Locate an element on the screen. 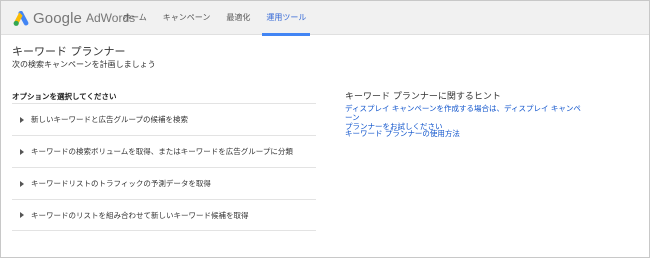 The height and width of the screenshot is (258, 650). option-multiply-keyword-lists: キーワードのリストを組み合わせて新しいキーワード候補を取得 is located at coordinates (164, 215).